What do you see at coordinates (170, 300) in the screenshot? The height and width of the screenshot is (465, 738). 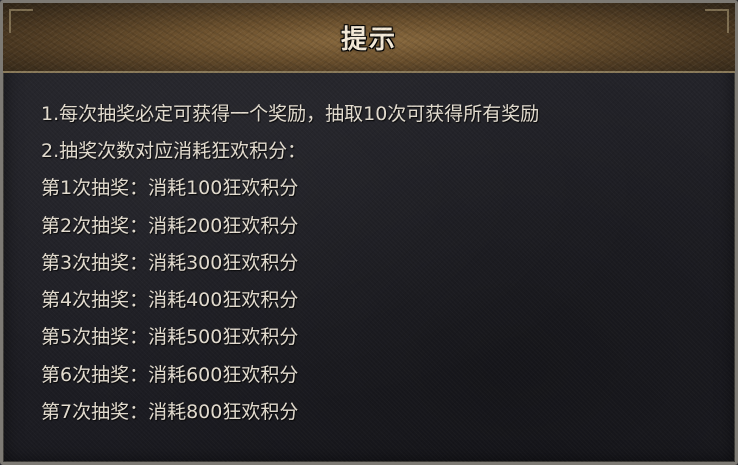 I see `cost-line: 第4次抽奖：消耗400狂欢积分` at bounding box center [170, 300].